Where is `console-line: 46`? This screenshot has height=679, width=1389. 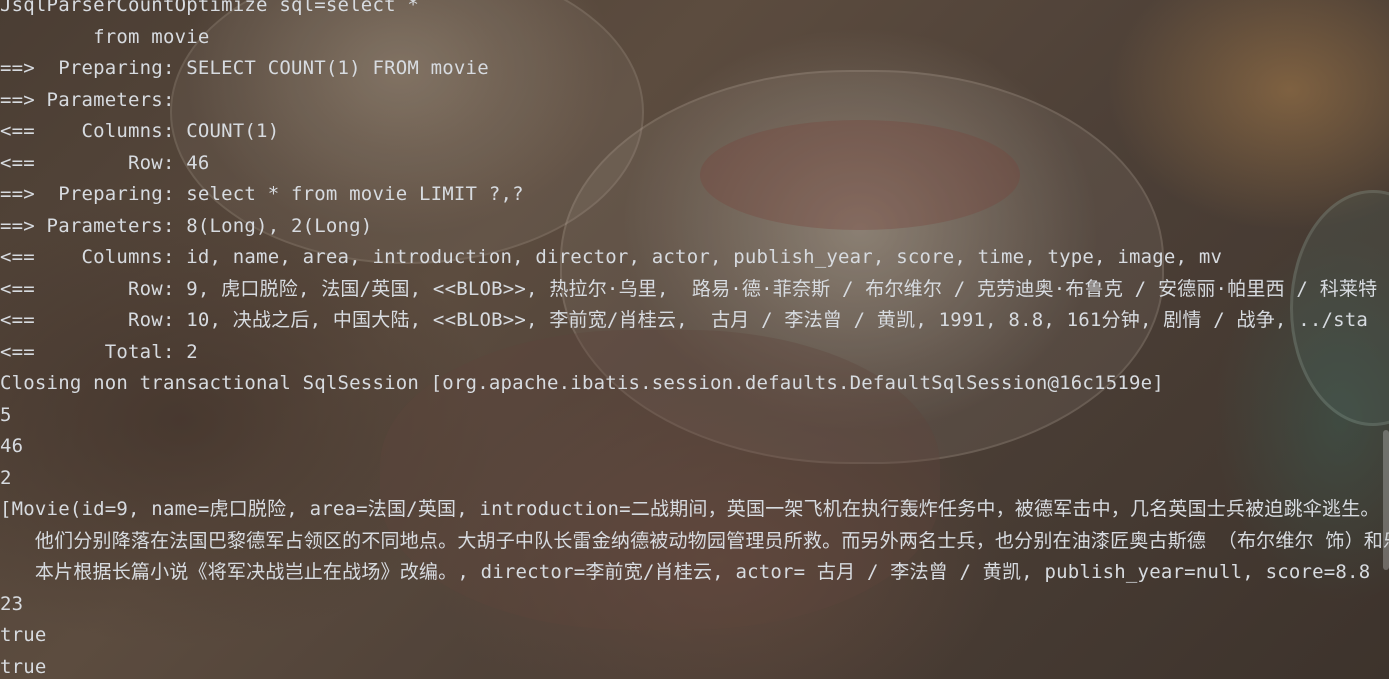 console-line: 46 is located at coordinates (12, 446).